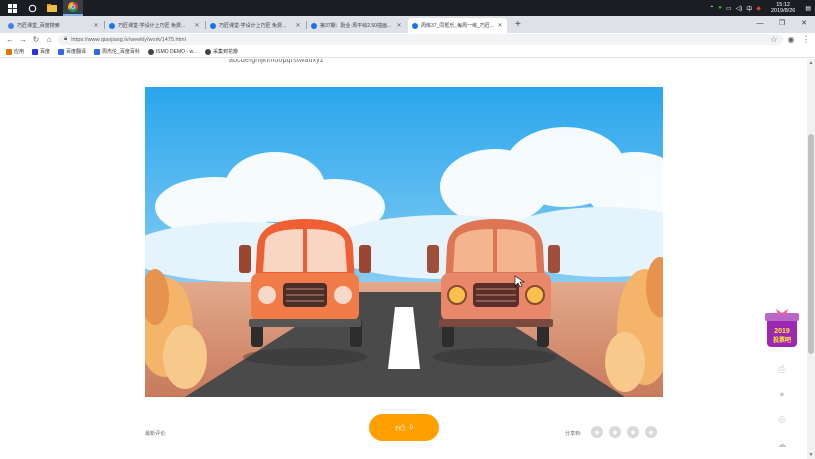  Describe the element at coordinates (400, 428) in the screenshot. I see `thumbs-up-icon: 👍︎` at that location.